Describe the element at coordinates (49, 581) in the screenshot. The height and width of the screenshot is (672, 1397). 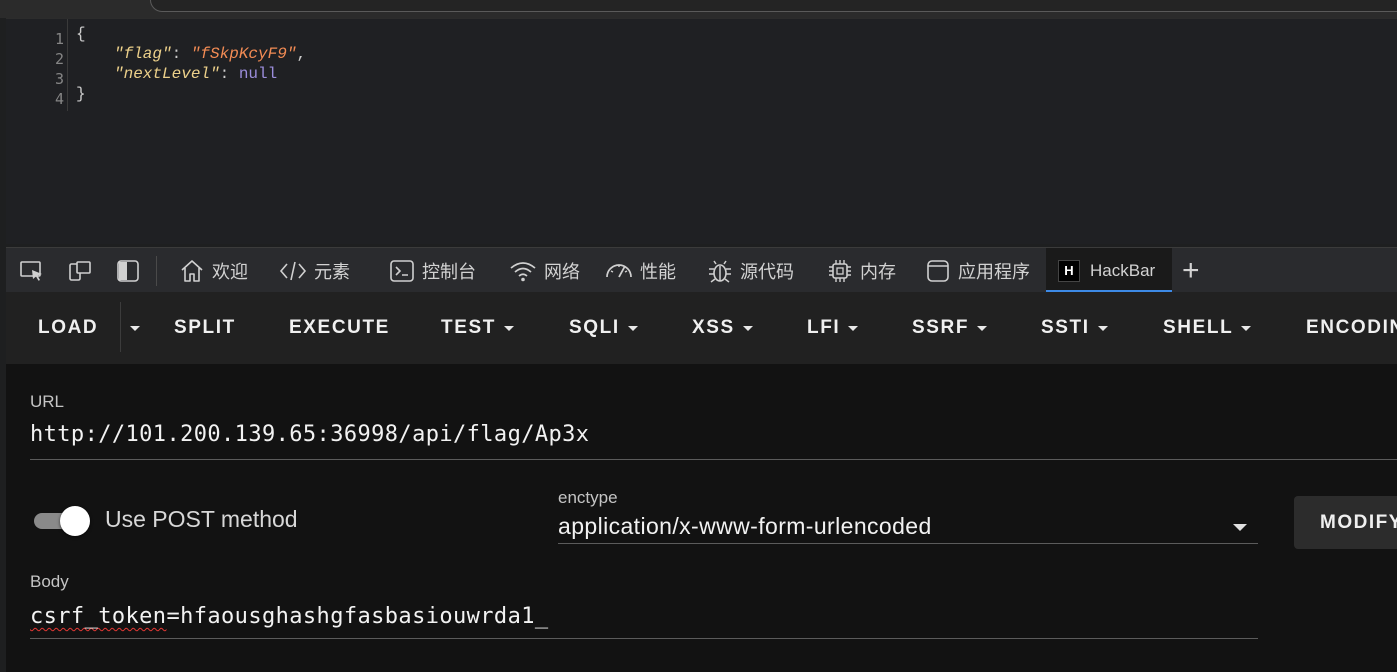
I see `body-label: Body` at that location.